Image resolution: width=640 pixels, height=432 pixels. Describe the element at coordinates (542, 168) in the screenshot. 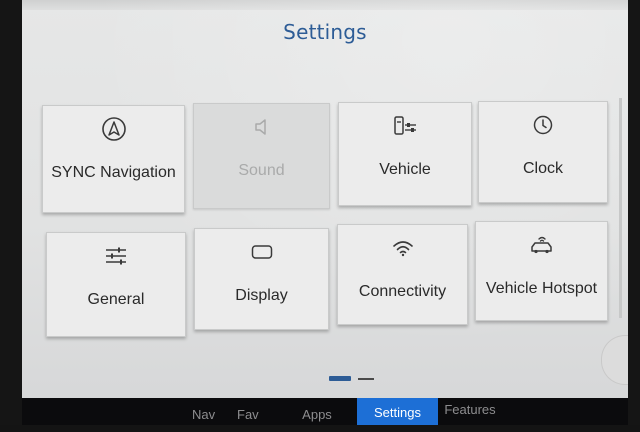

I see `tile-label: Clock` at that location.